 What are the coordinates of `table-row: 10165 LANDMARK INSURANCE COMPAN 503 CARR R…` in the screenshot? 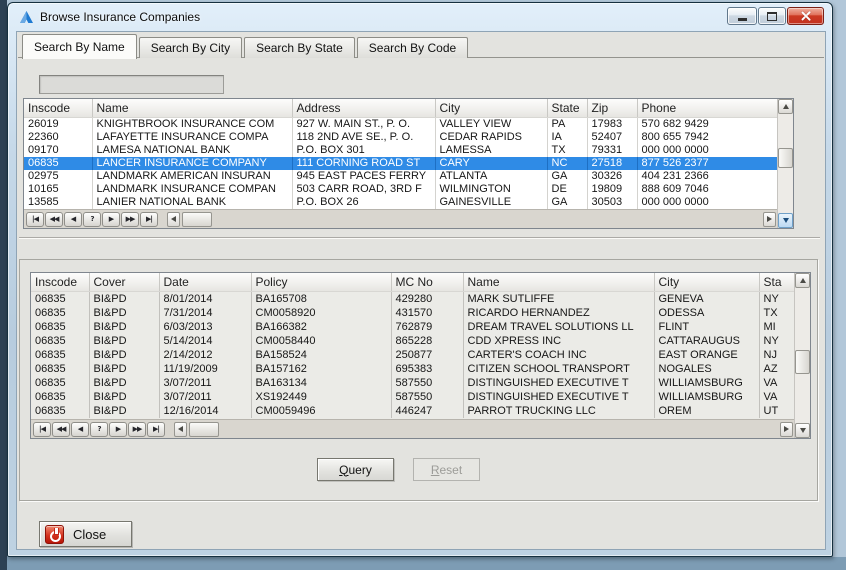 It's located at (400, 189).